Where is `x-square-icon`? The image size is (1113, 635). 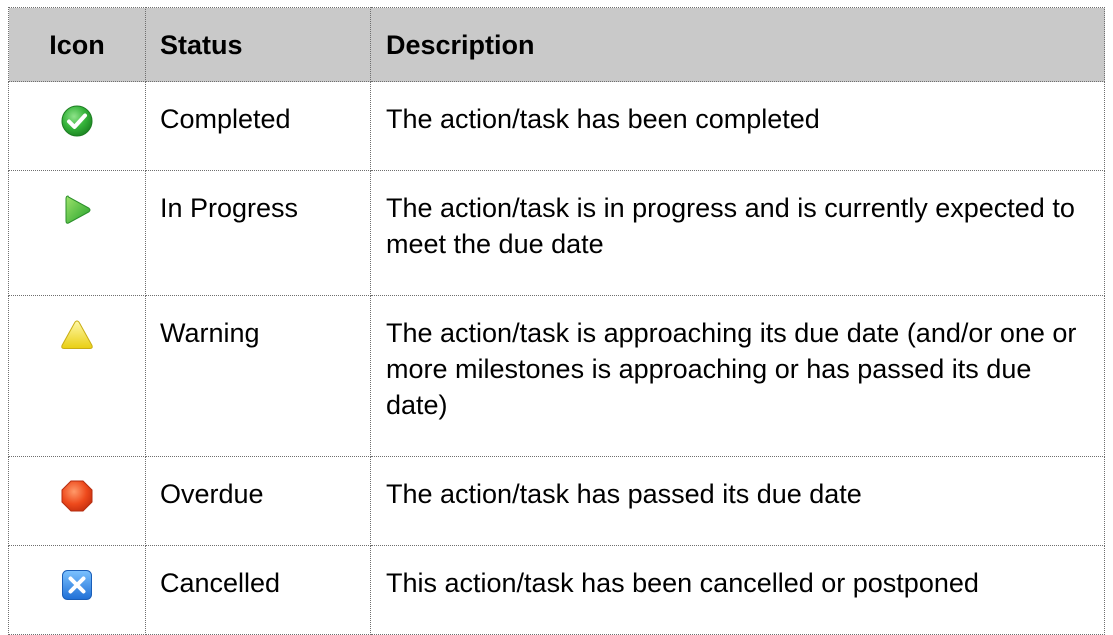
x-square-icon is located at coordinates (77, 585).